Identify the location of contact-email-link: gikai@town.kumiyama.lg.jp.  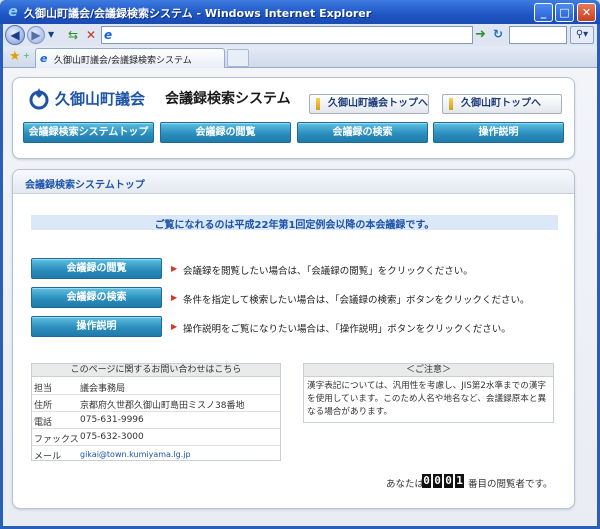
(135, 454).